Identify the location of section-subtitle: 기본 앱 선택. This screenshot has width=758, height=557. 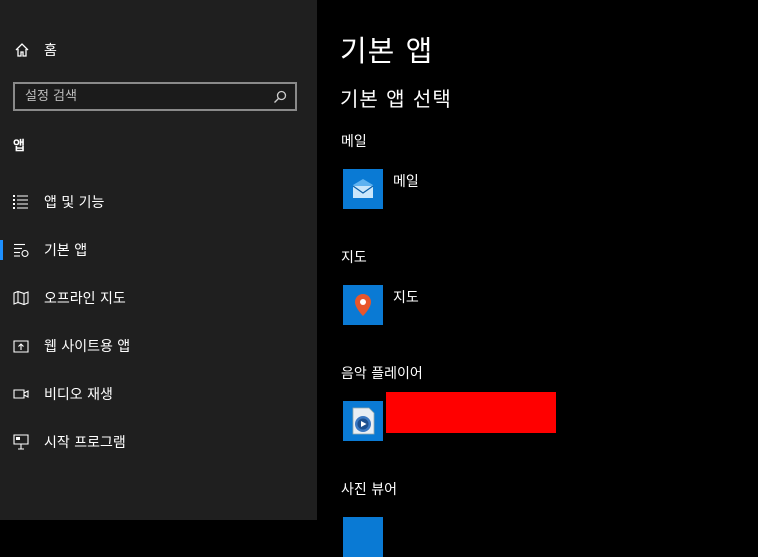
(396, 99).